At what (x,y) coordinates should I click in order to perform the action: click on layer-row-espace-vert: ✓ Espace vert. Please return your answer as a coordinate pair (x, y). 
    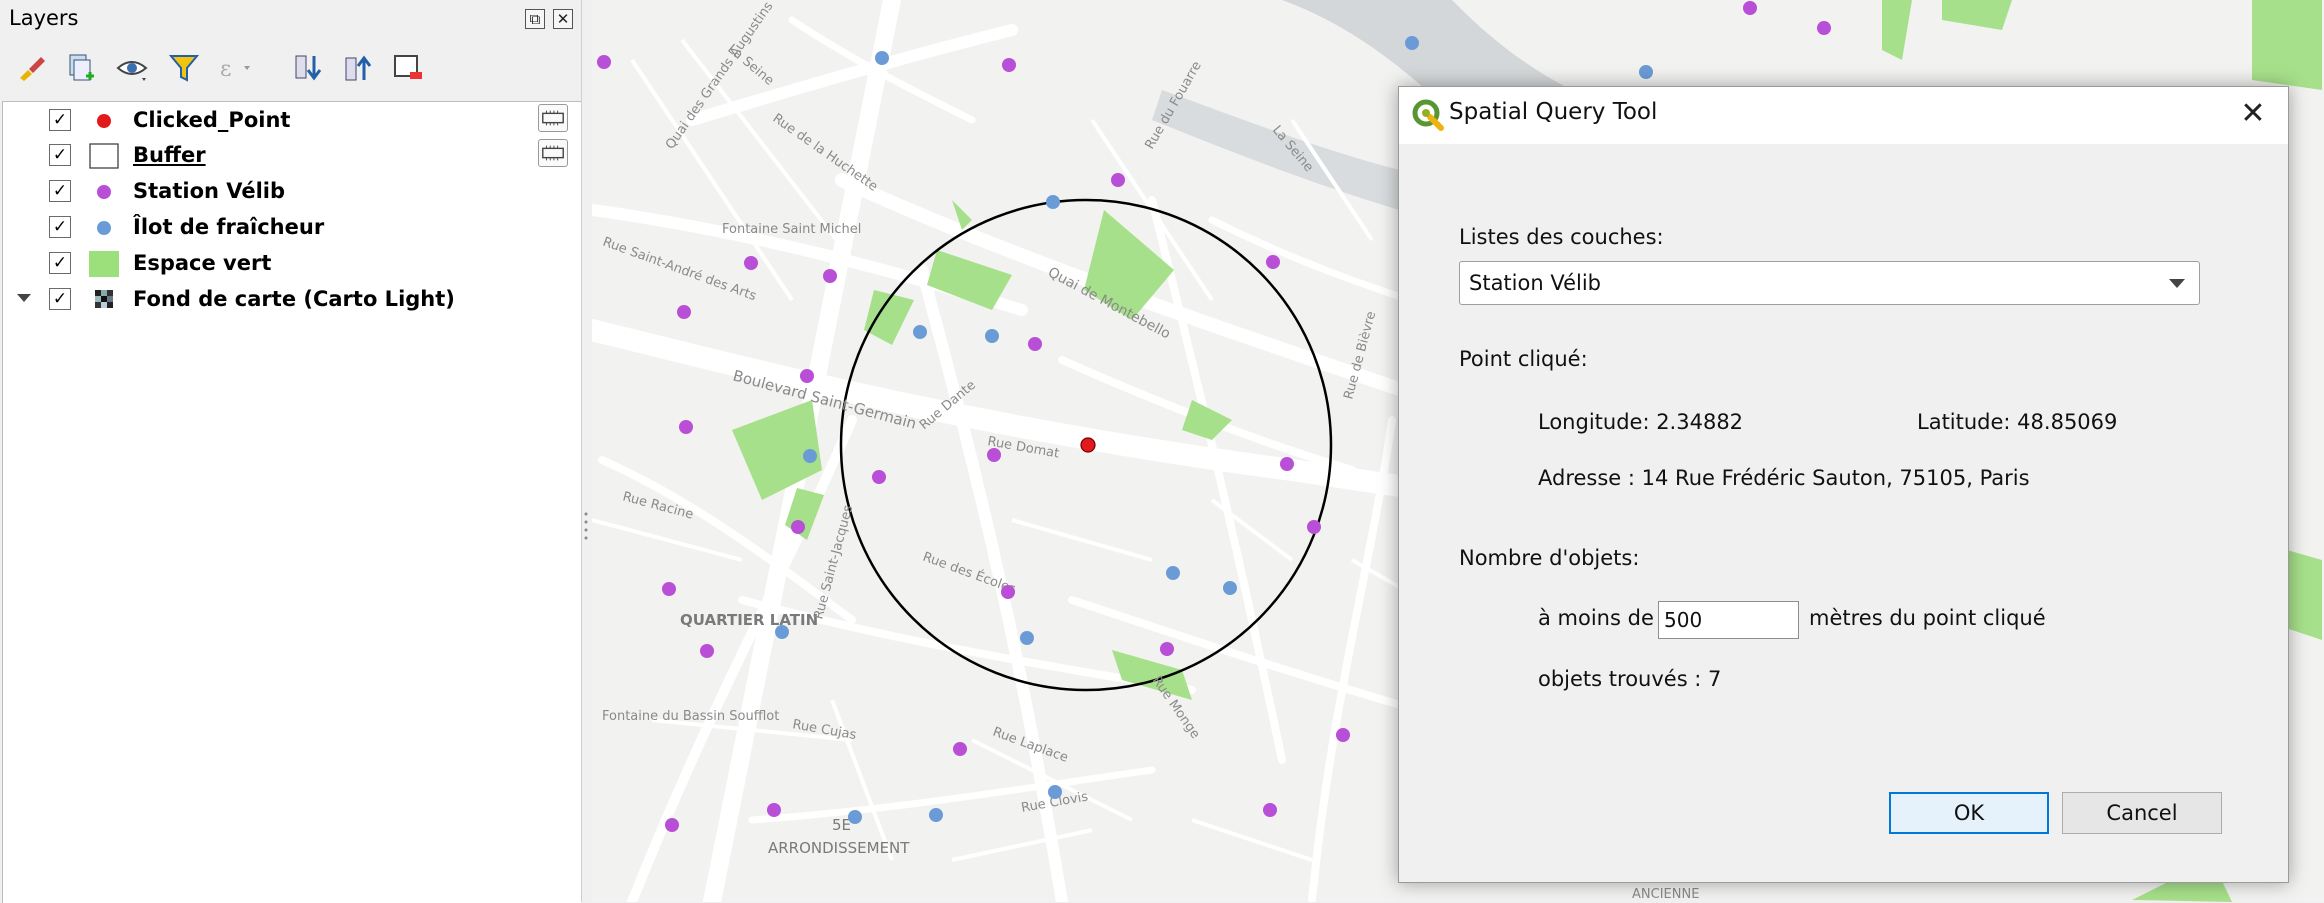
    Looking at the image, I should click on (291, 264).